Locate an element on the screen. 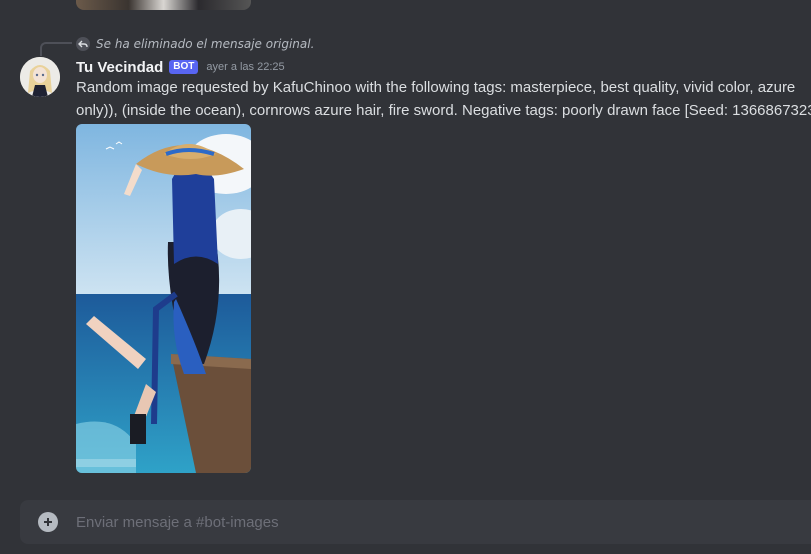 Image resolution: width=811 pixels, height=554 pixels. bot-badge: BOT is located at coordinates (184, 67).